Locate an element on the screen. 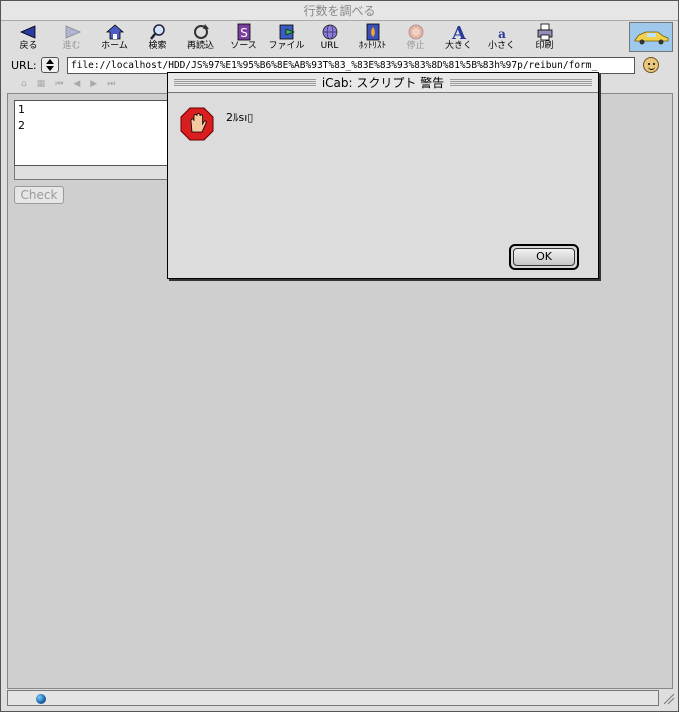 This screenshot has height=712, width=679. source-button: S ソース is located at coordinates (243, 38).